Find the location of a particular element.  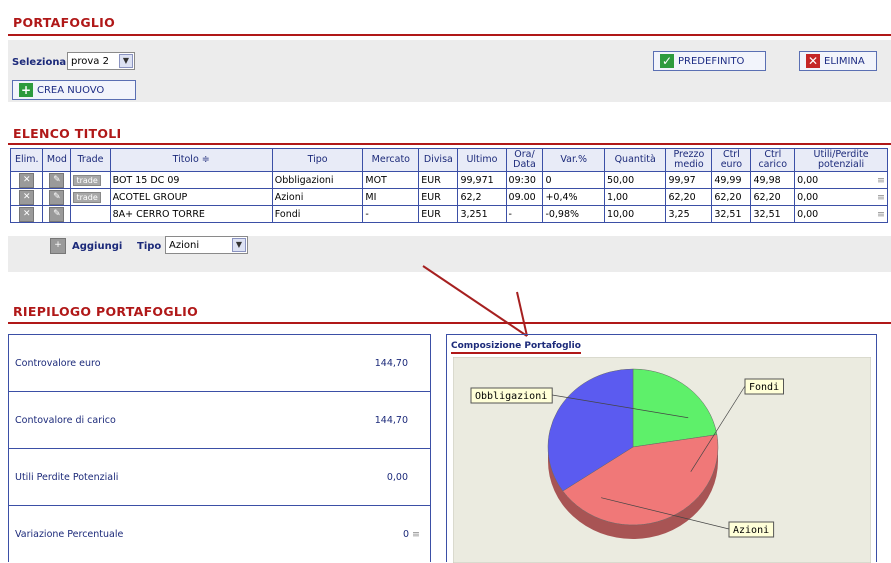

portfolio-toolbar is located at coordinates (449, 71).